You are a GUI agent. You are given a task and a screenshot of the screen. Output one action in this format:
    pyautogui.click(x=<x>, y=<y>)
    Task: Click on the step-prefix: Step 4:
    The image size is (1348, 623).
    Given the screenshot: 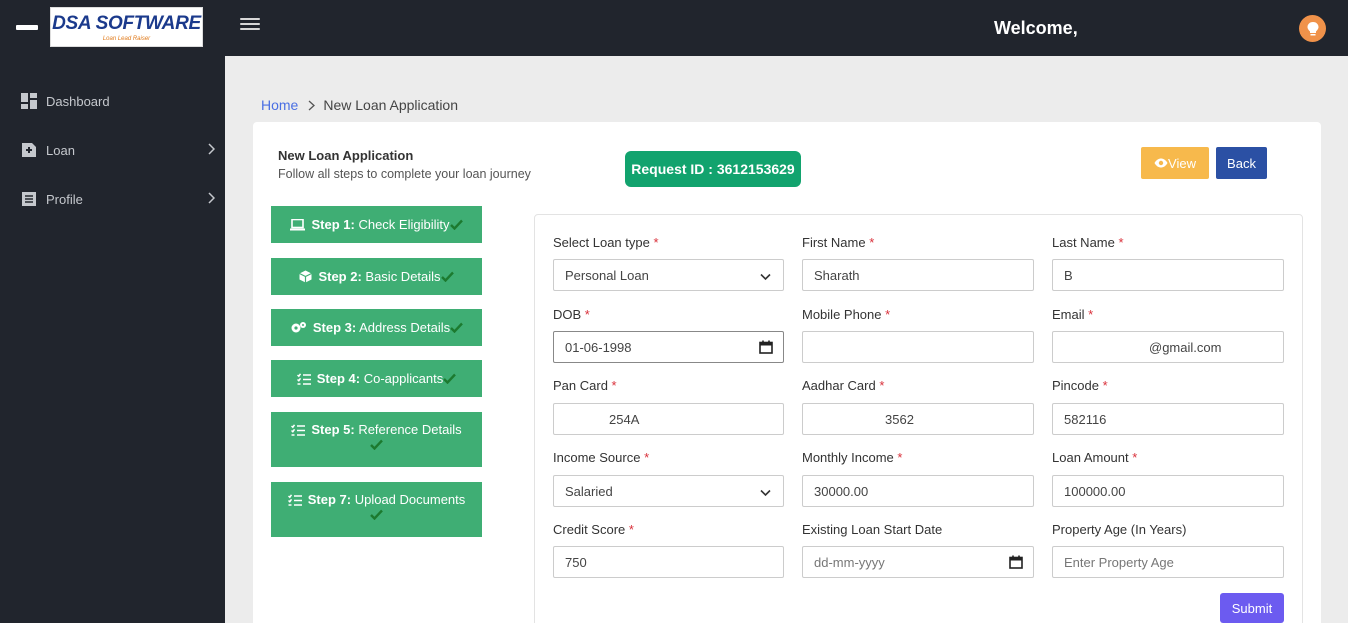 What is the action you would take?
    pyautogui.click(x=338, y=378)
    